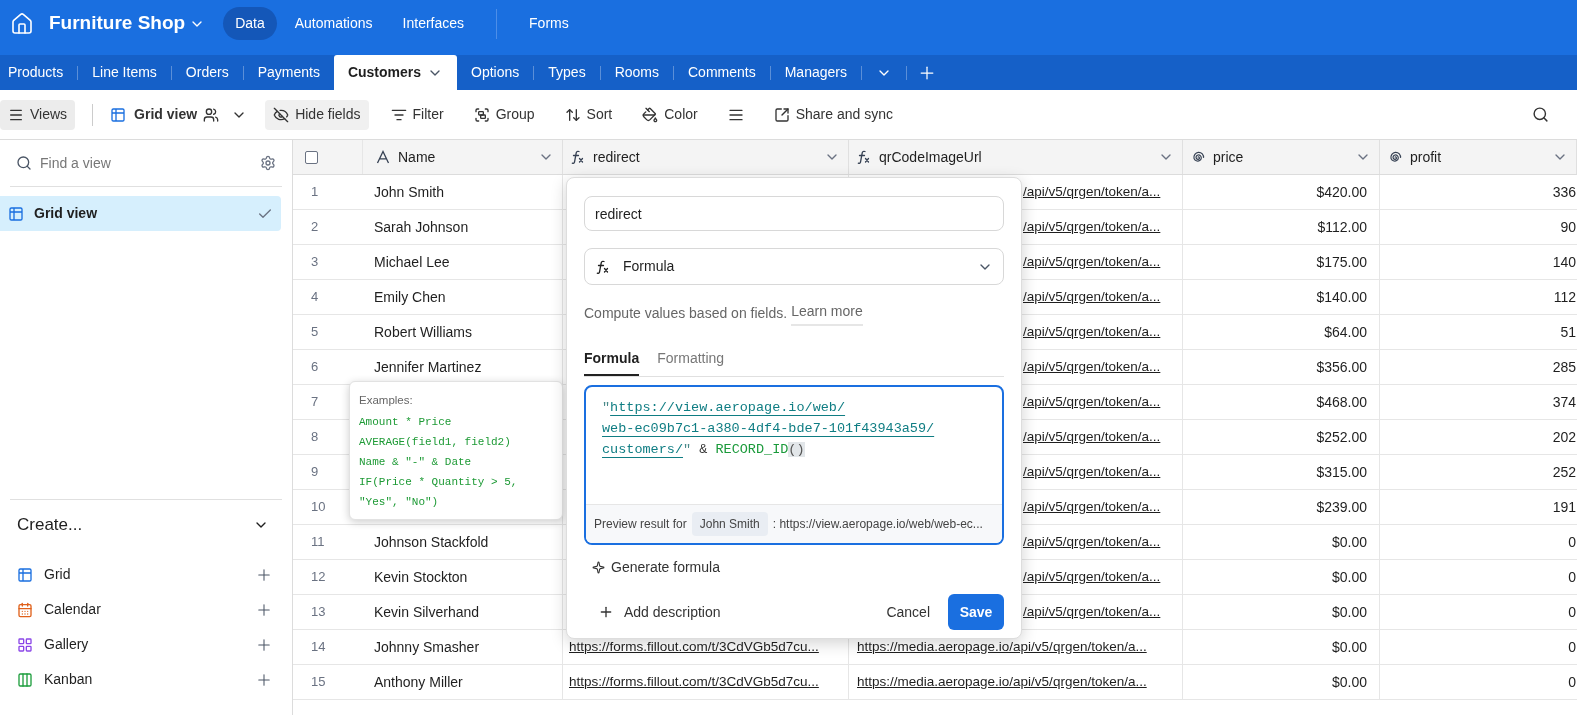 This screenshot has width=1577, height=715. I want to click on create-view-item: Grid, so click(146, 574).